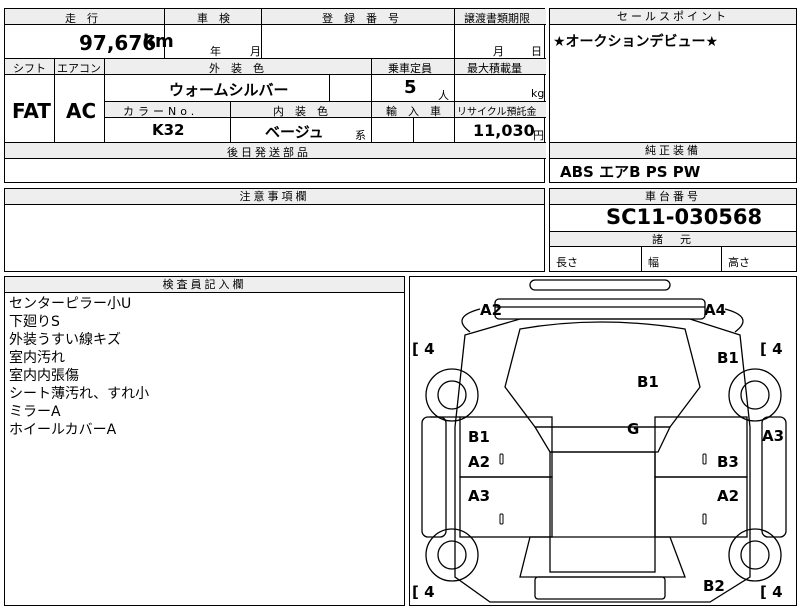 This screenshot has width=800, height=606. What do you see at coordinates (413, 111) in the screenshot?
I see `import-label: 輸 入 車` at bounding box center [413, 111].